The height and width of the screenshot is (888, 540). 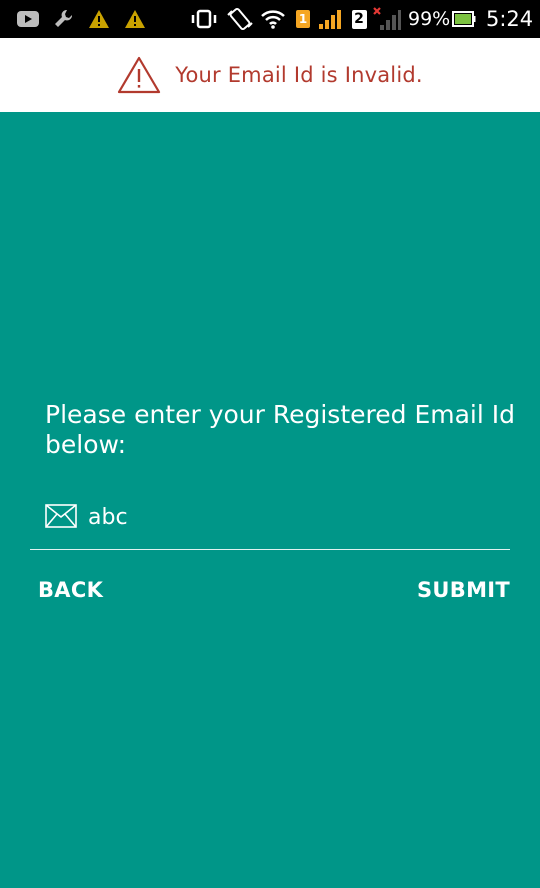 What do you see at coordinates (70, 590) in the screenshot?
I see `back-button: BACK` at bounding box center [70, 590].